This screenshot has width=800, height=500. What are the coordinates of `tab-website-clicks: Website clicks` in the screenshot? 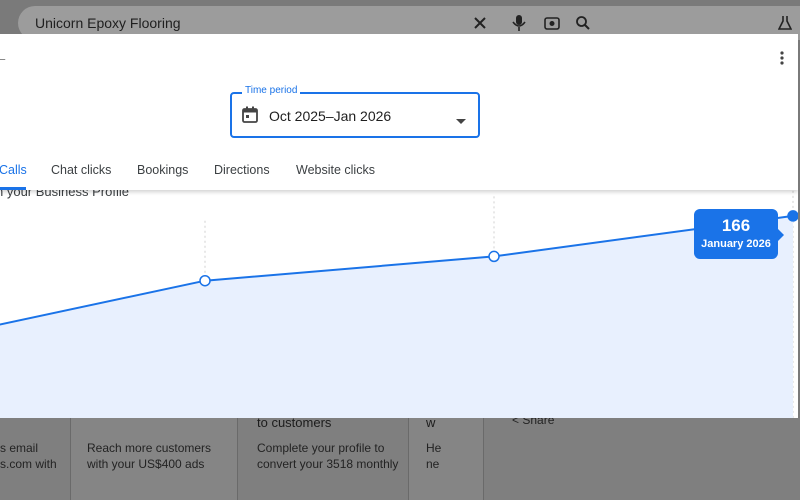 It's located at (335, 170).